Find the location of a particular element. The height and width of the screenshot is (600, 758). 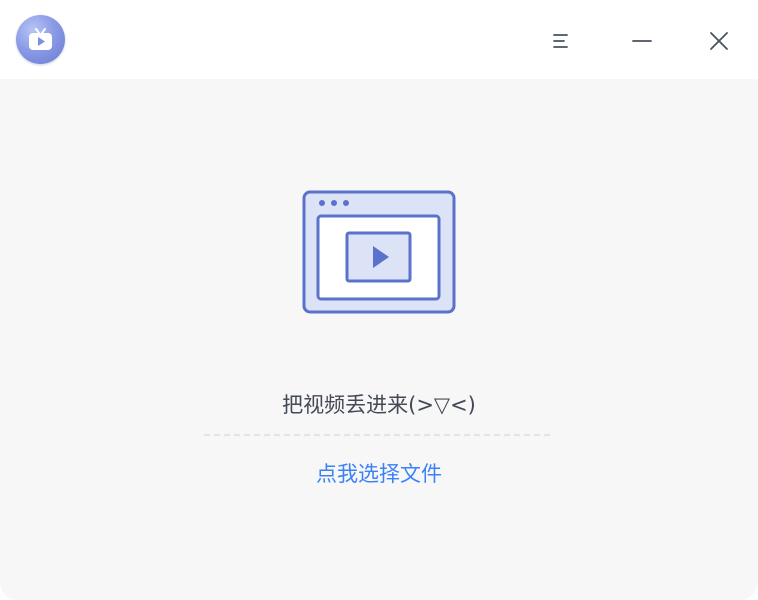

app-logo is located at coordinates (40, 39).